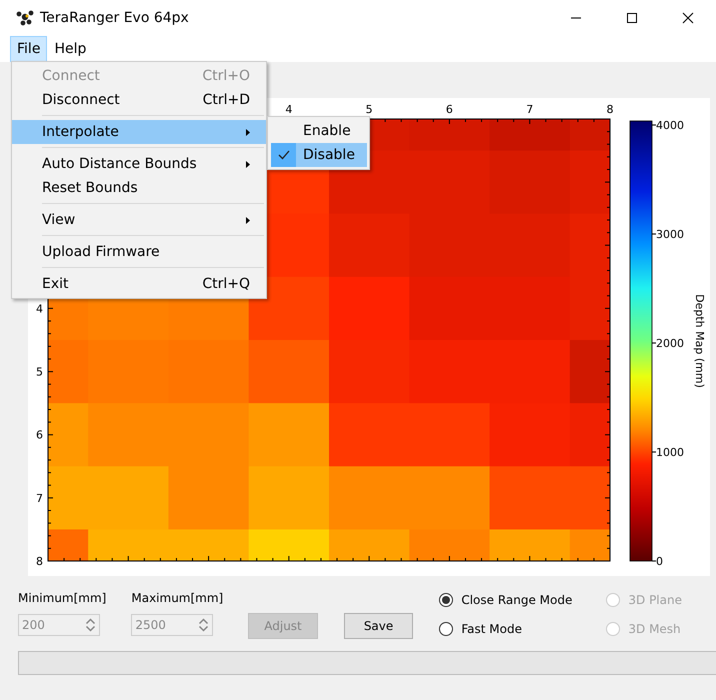  What do you see at coordinates (29, 49) in the screenshot?
I see `menu-bar-item: File` at bounding box center [29, 49].